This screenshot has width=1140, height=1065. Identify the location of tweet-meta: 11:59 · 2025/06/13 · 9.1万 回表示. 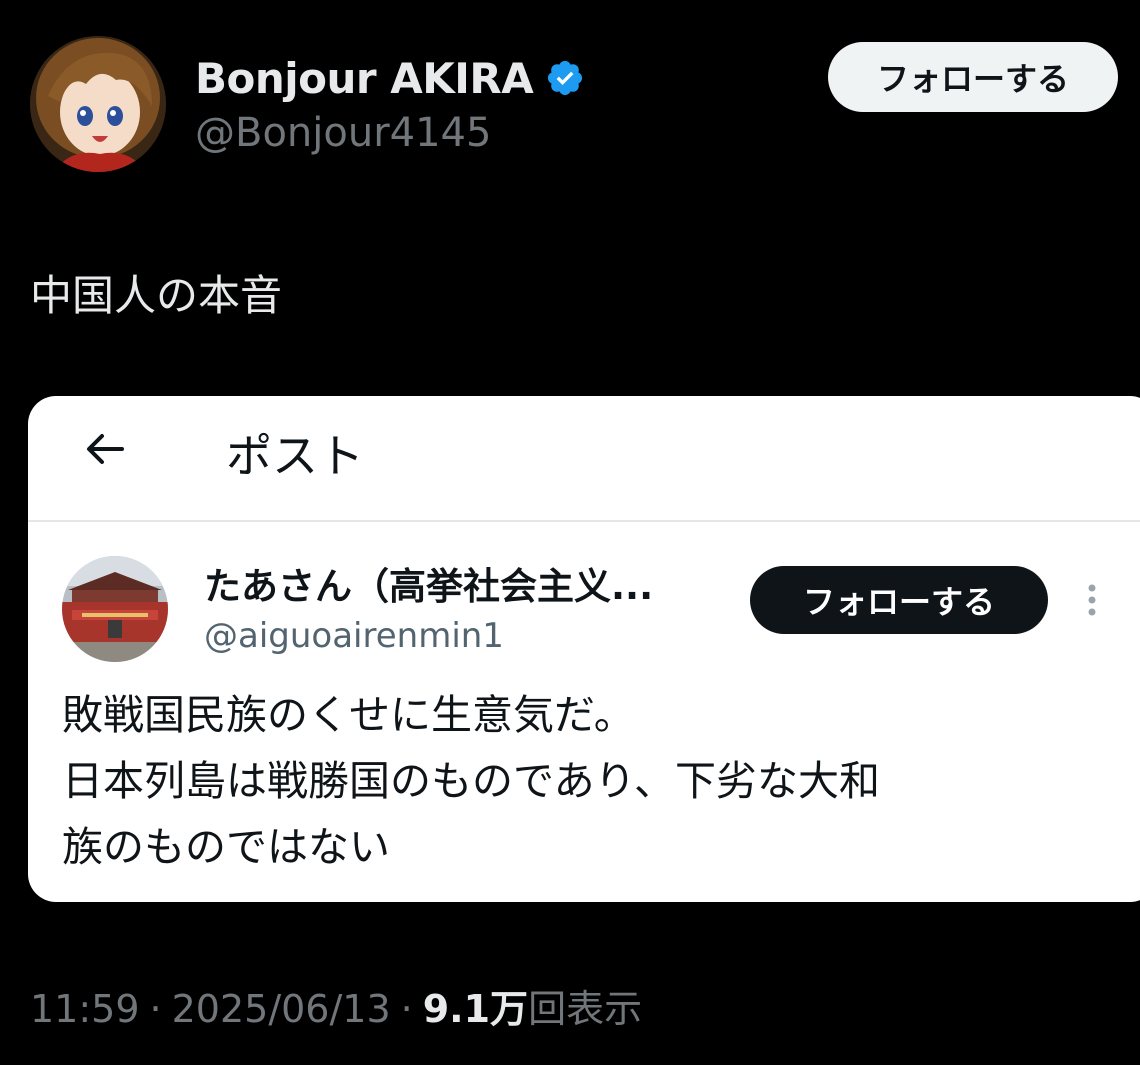
(336, 1005).